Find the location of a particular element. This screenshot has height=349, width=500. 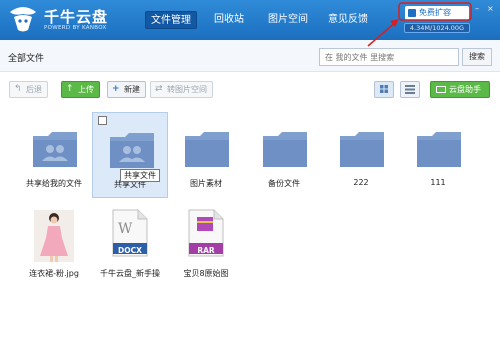

grid-view-icon is located at coordinates (384, 89).